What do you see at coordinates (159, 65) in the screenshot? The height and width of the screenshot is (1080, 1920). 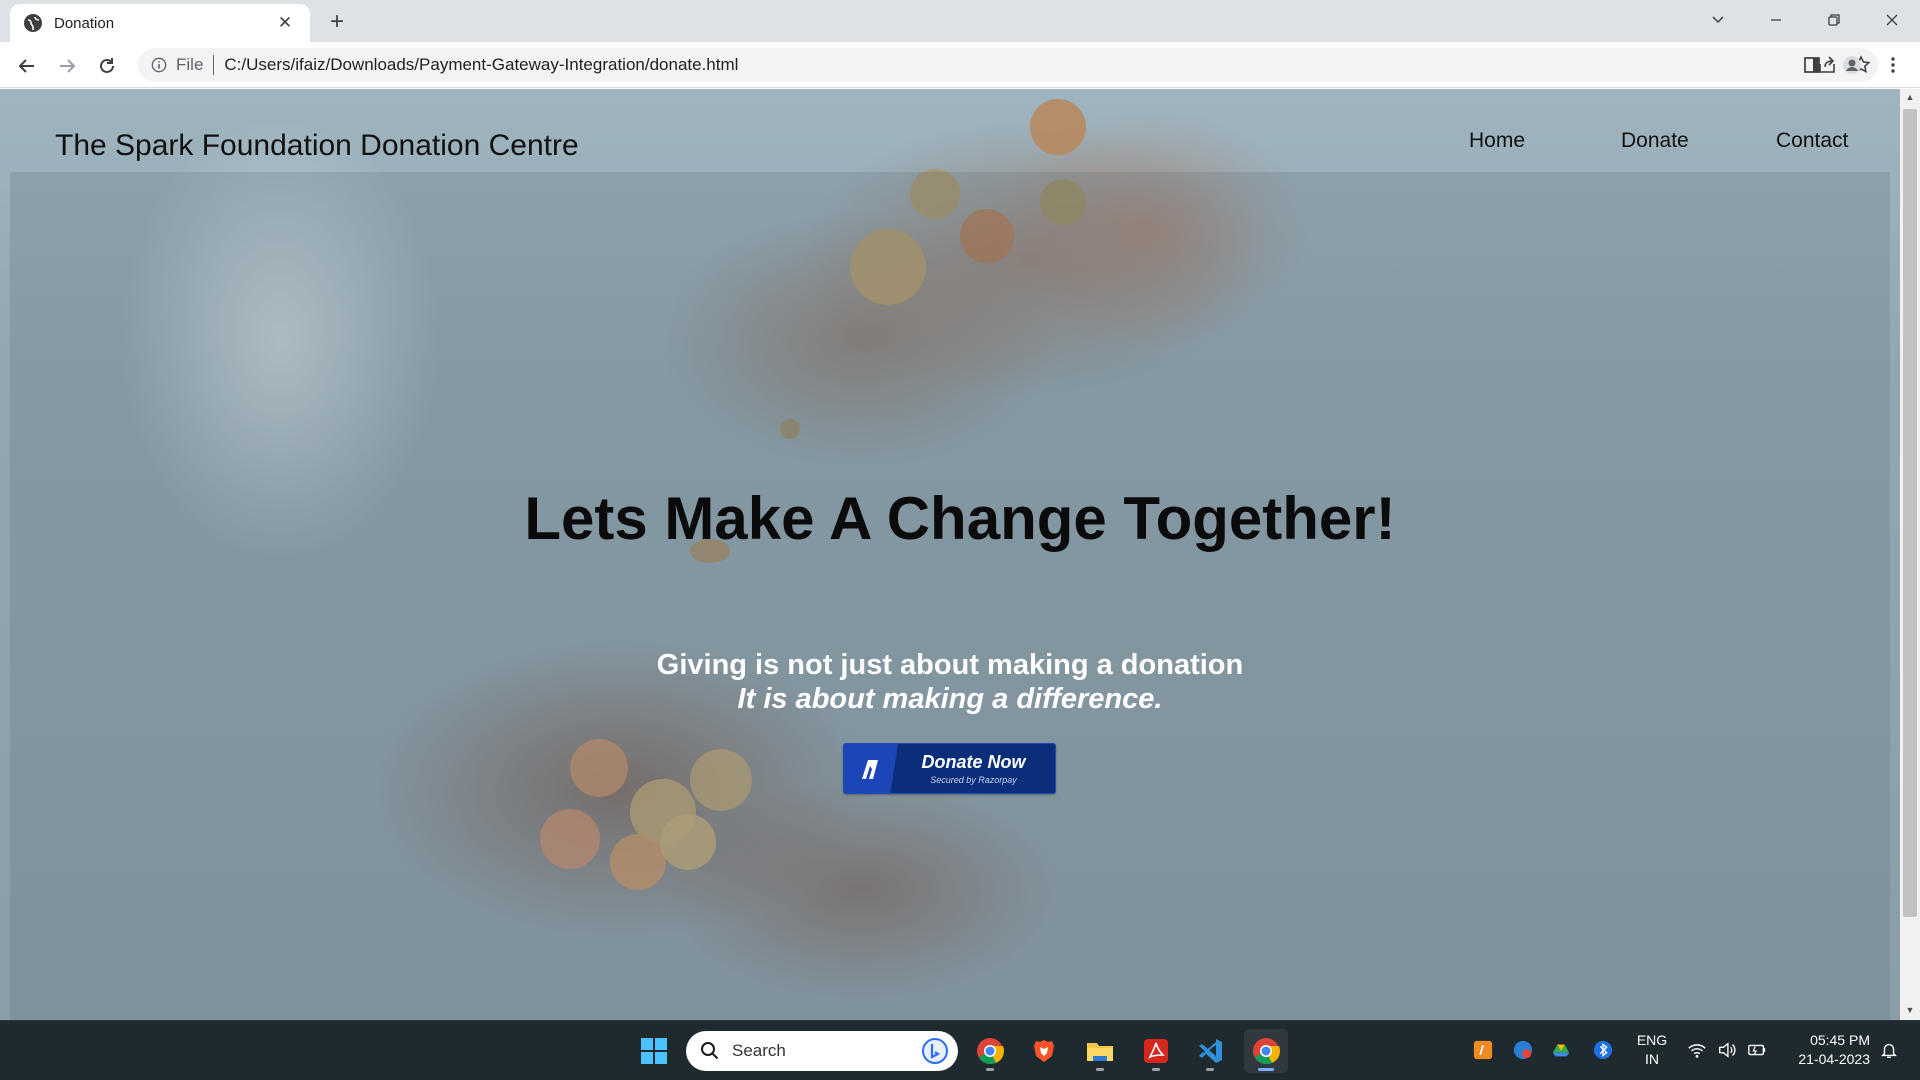 I see `info-icon` at bounding box center [159, 65].